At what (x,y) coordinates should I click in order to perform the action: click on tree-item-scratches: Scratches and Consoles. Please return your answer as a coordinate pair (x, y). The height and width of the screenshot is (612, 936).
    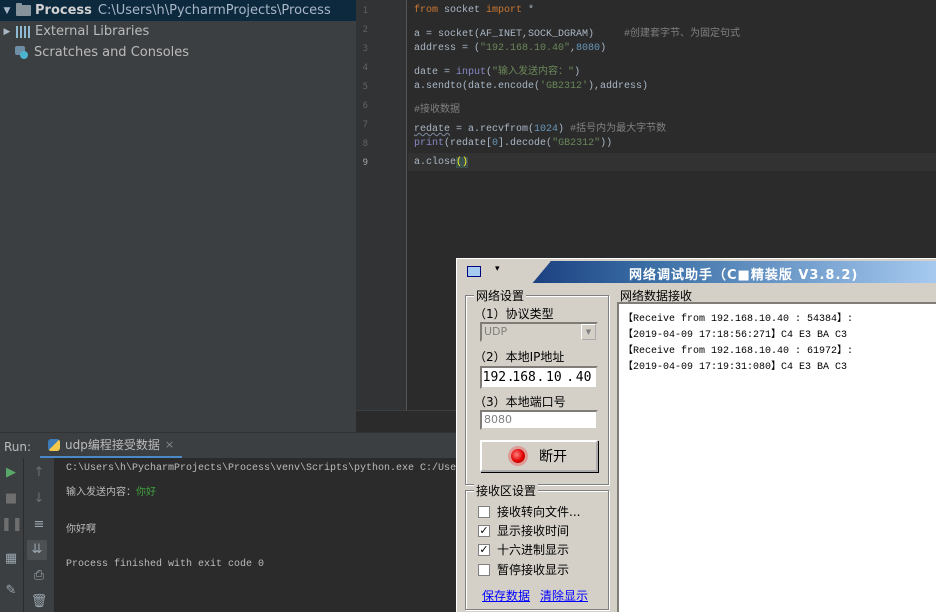
    Looking at the image, I should click on (178, 52).